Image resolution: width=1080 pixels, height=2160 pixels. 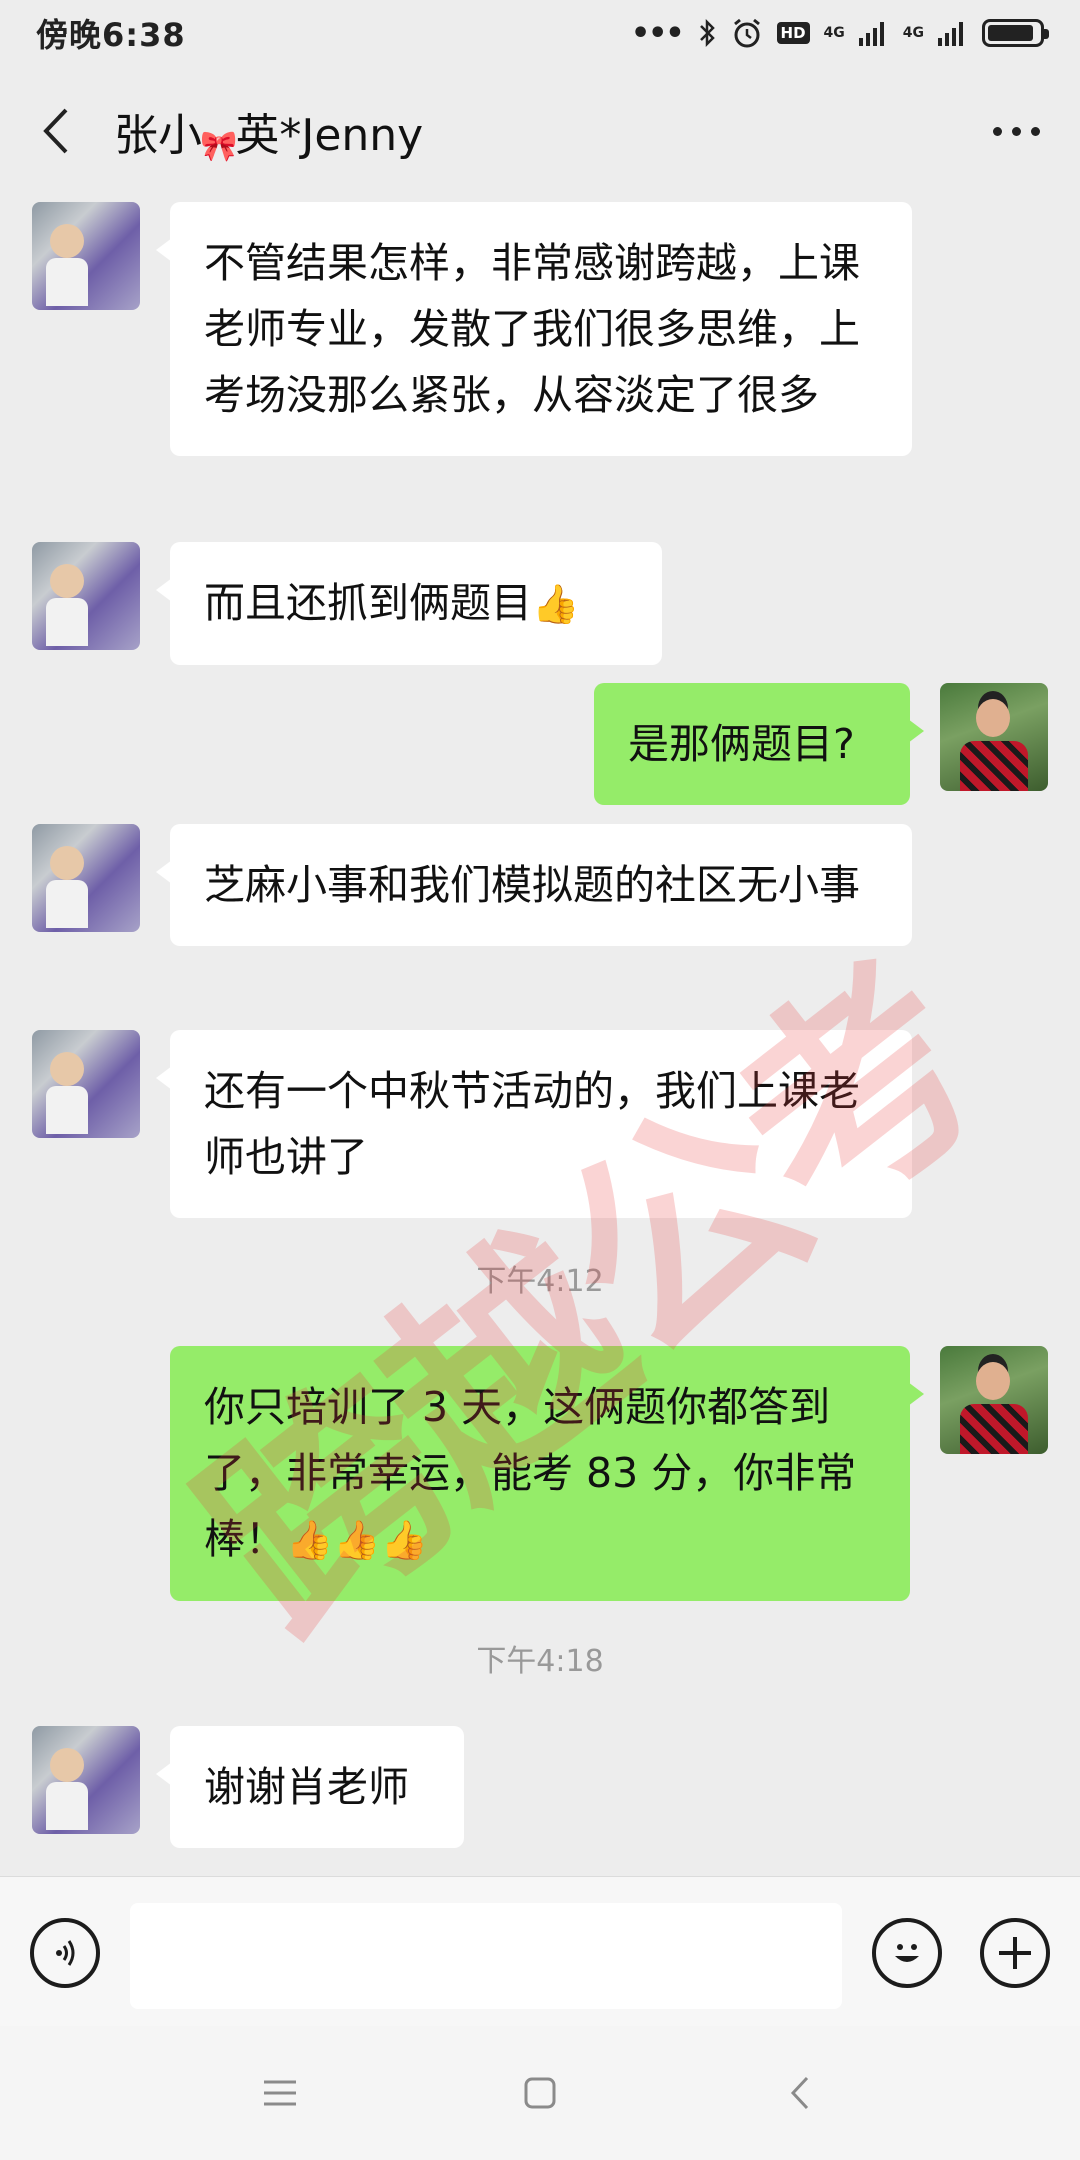 What do you see at coordinates (950, 34) in the screenshot?
I see `signal-2-icon` at bounding box center [950, 34].